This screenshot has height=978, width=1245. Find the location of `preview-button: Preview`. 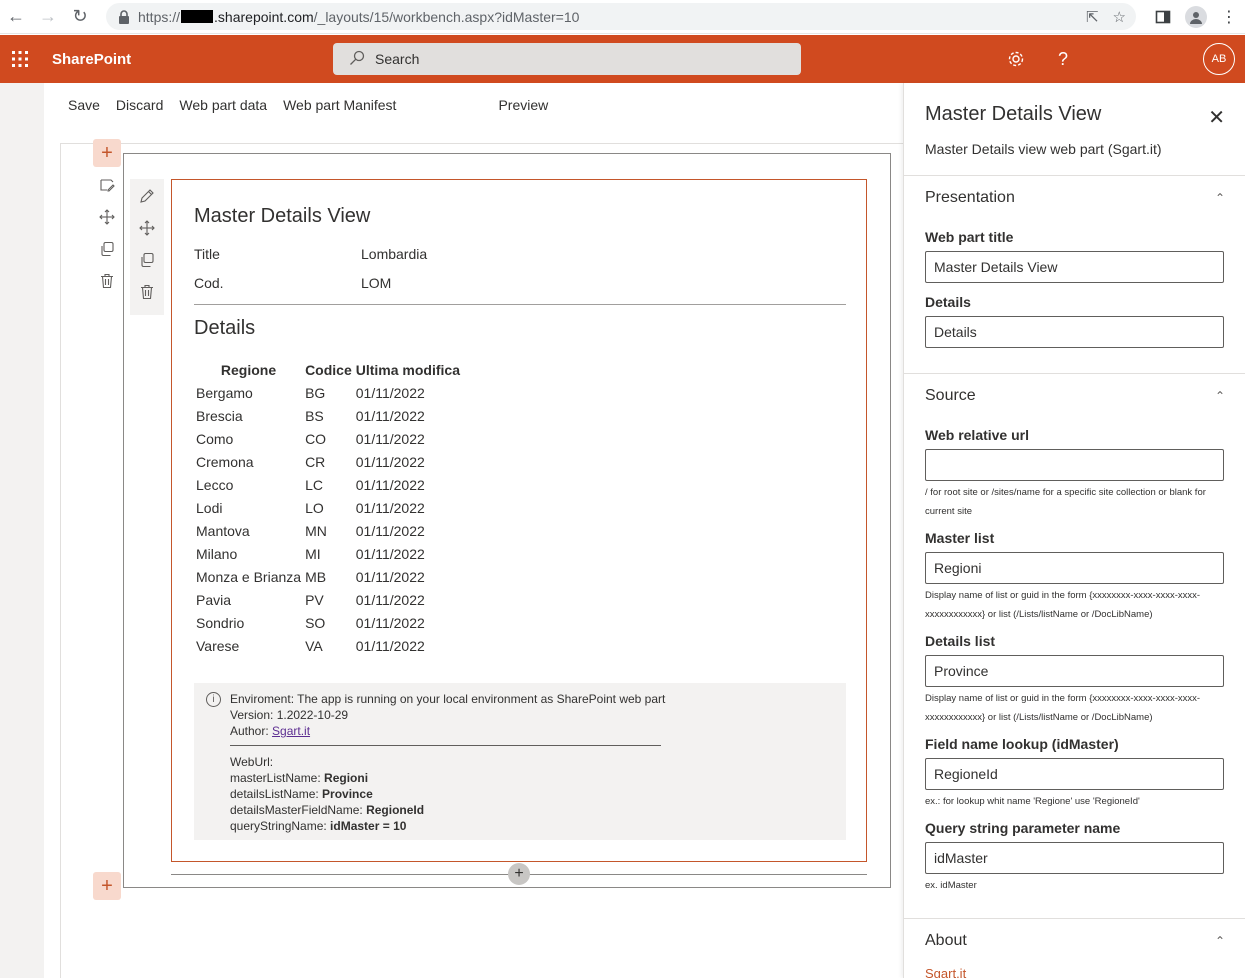

preview-button: Preview is located at coordinates (523, 105).